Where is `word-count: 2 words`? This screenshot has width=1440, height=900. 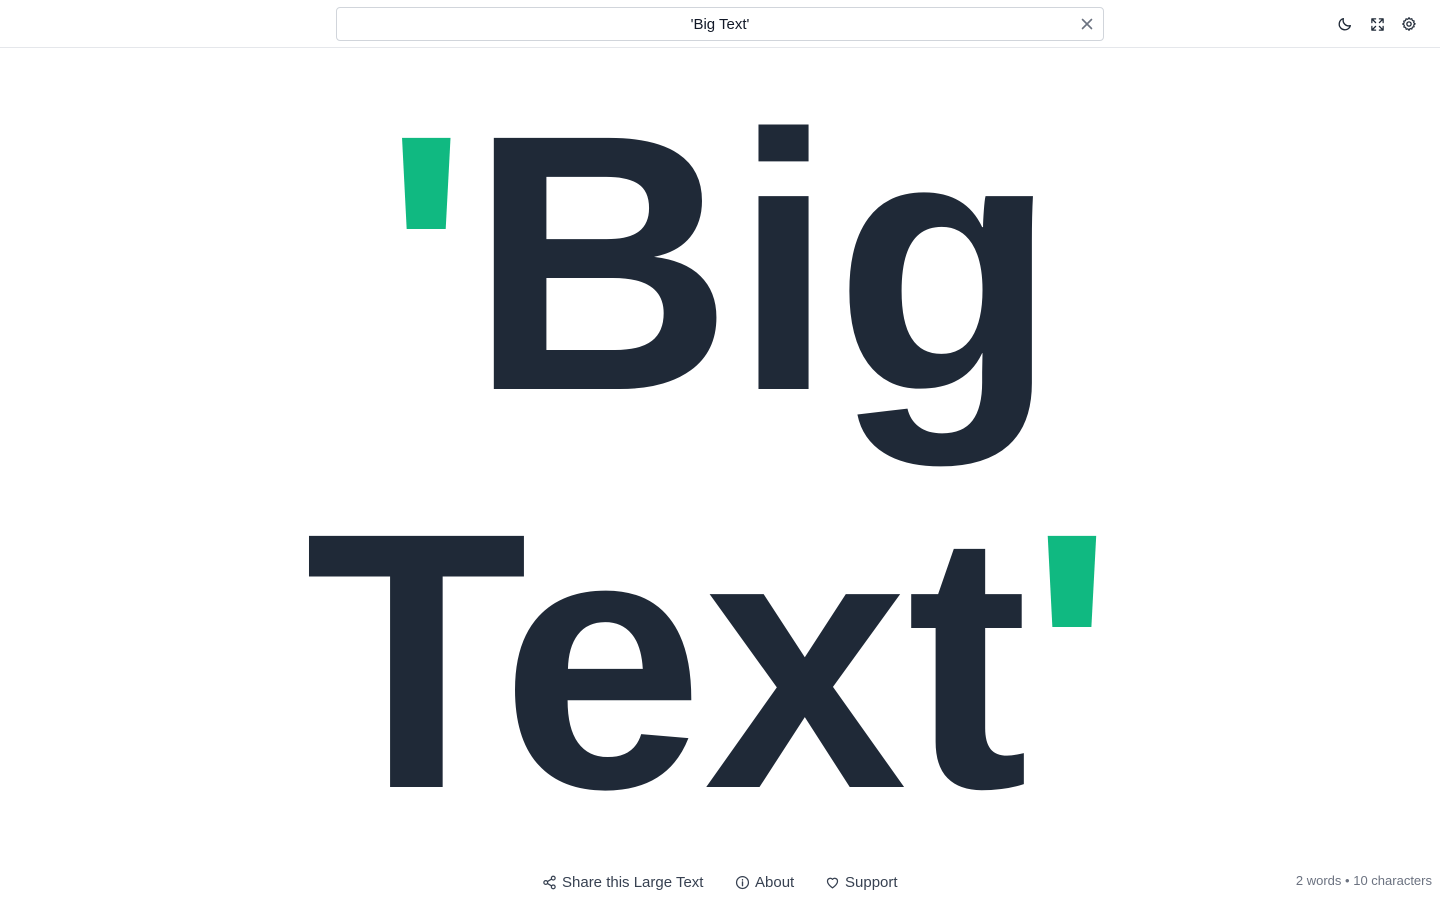 word-count: 2 words is located at coordinates (1318, 880).